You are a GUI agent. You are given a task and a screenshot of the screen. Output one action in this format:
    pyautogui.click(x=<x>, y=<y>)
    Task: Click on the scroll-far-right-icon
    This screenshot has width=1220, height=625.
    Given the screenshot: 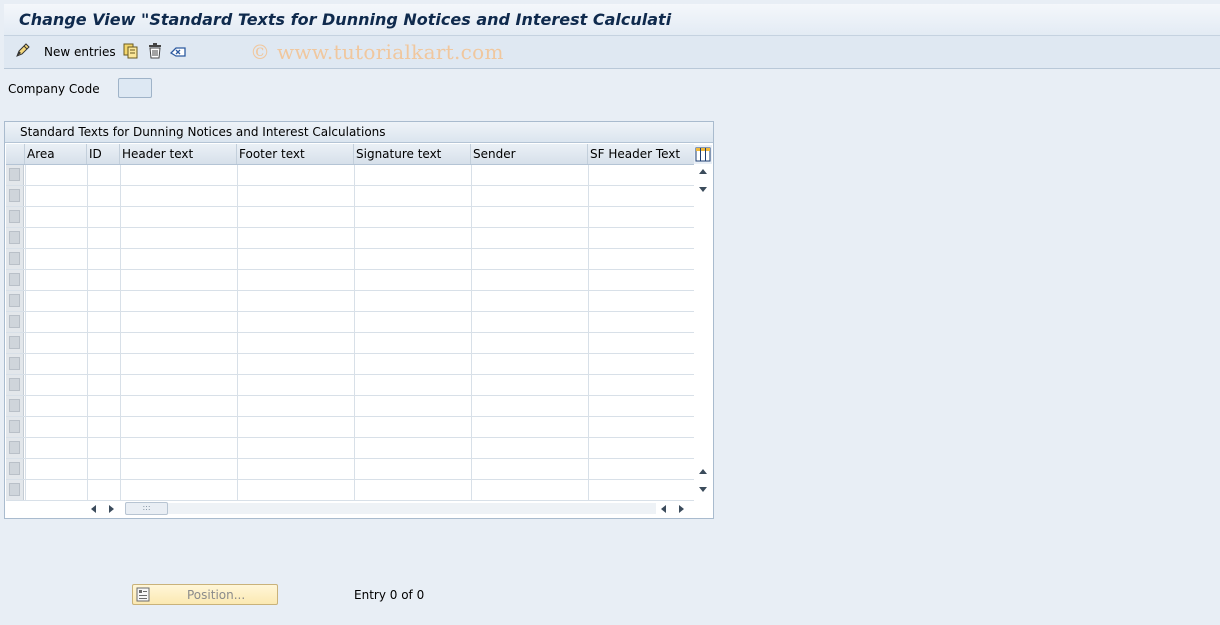 What is the action you would take?
    pyautogui.click(x=681, y=509)
    